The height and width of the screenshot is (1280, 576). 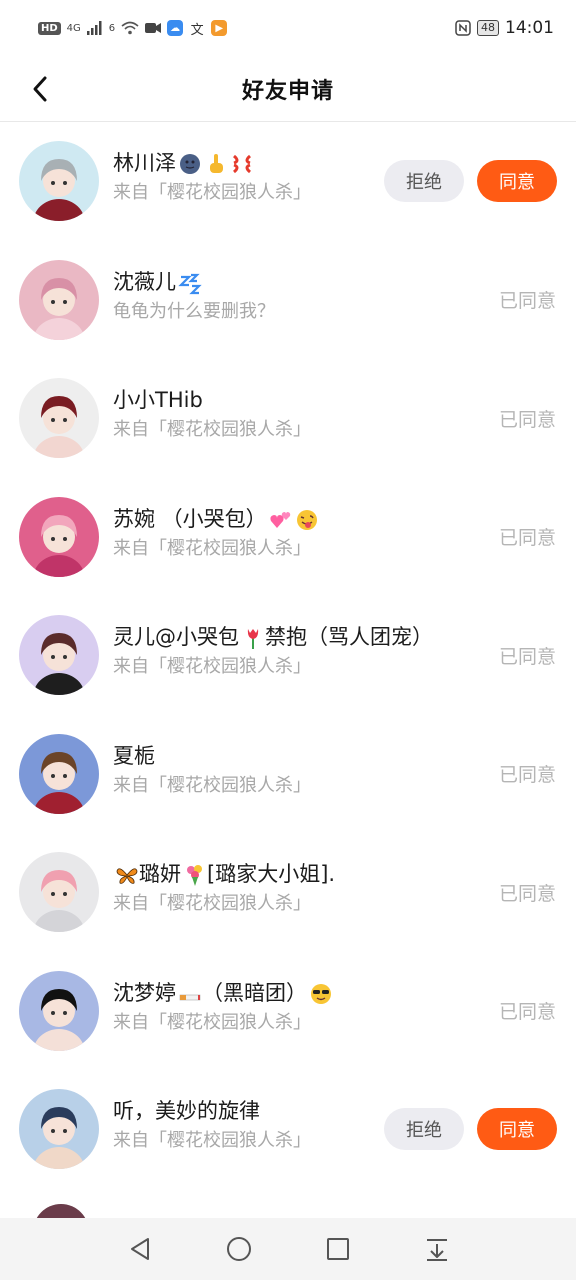 What do you see at coordinates (190, 283) in the screenshot?
I see `zzz-emoji` at bounding box center [190, 283].